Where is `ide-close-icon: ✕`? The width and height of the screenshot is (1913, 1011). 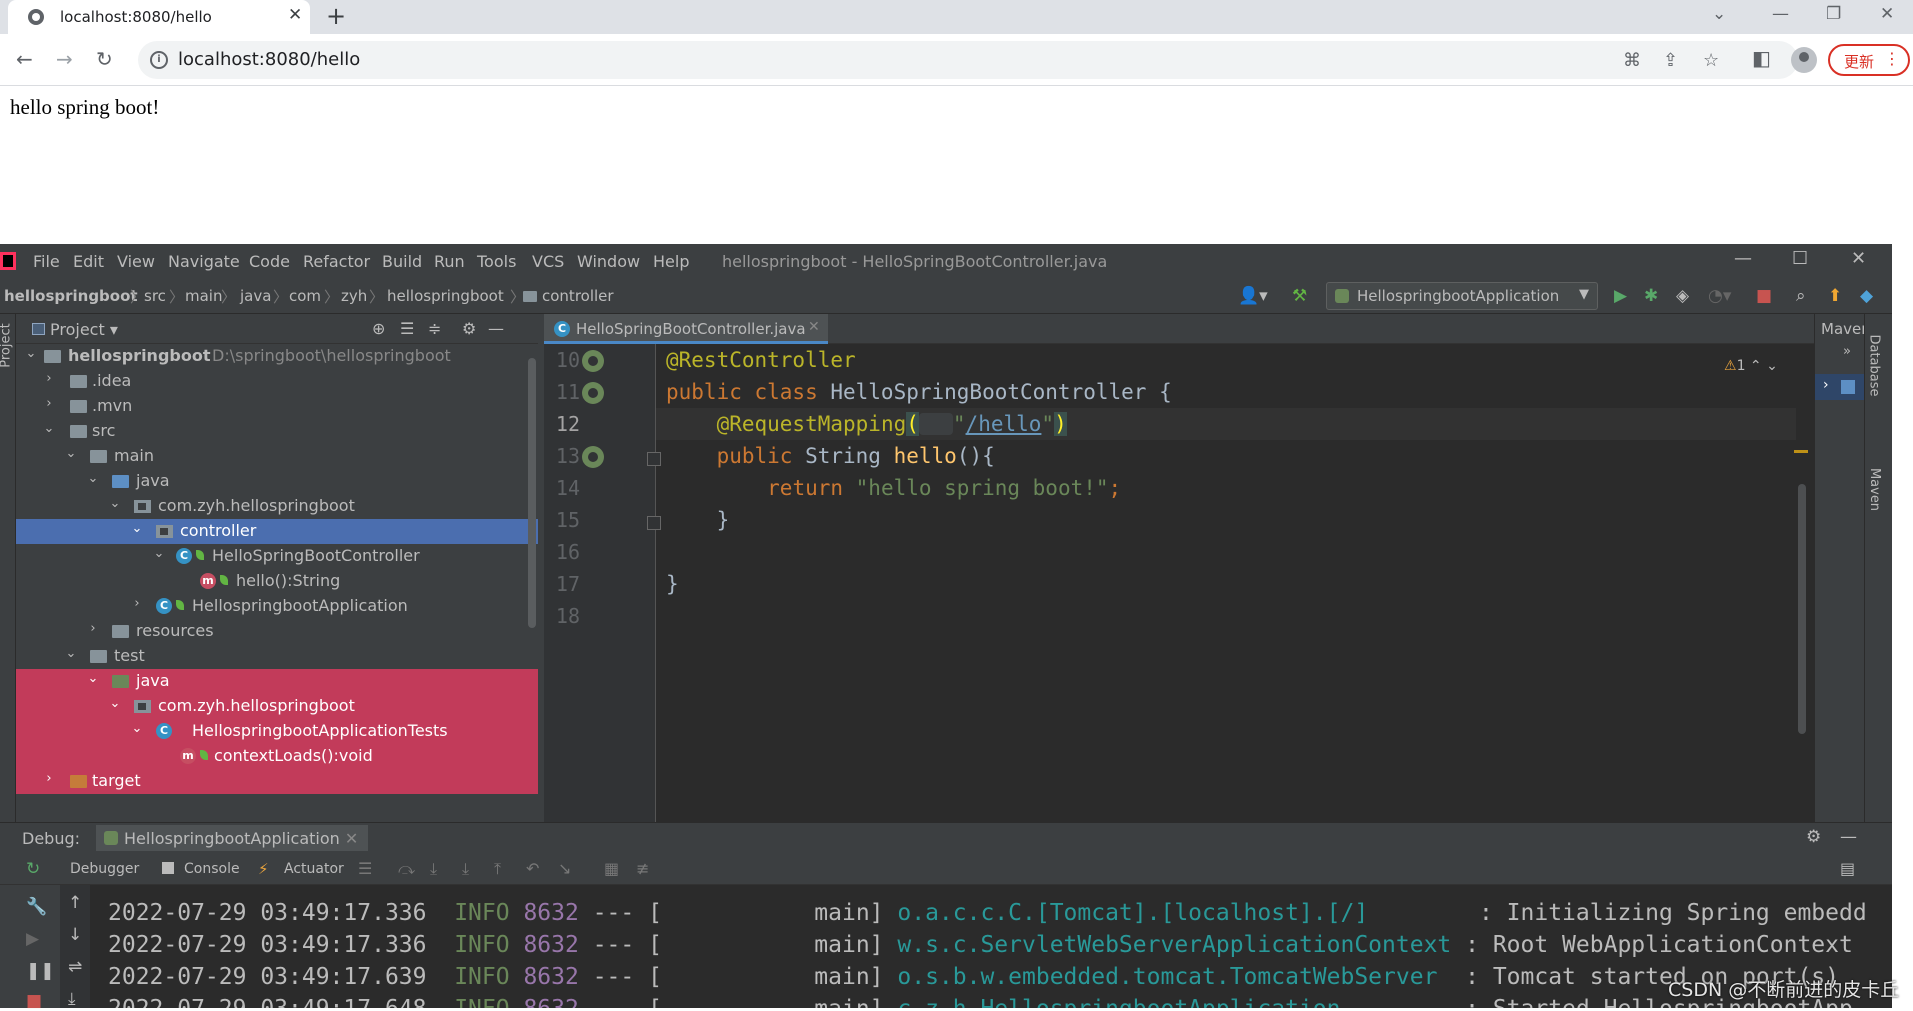
ide-close-icon: ✕ is located at coordinates (1858, 258).